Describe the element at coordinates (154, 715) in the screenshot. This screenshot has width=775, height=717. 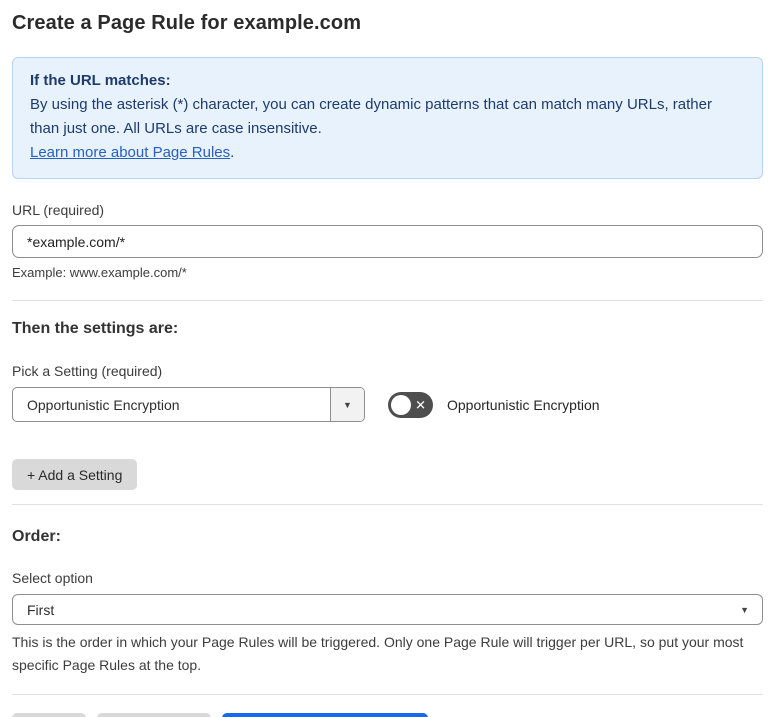
I see `save-as-draft-button: Save as Draft` at that location.